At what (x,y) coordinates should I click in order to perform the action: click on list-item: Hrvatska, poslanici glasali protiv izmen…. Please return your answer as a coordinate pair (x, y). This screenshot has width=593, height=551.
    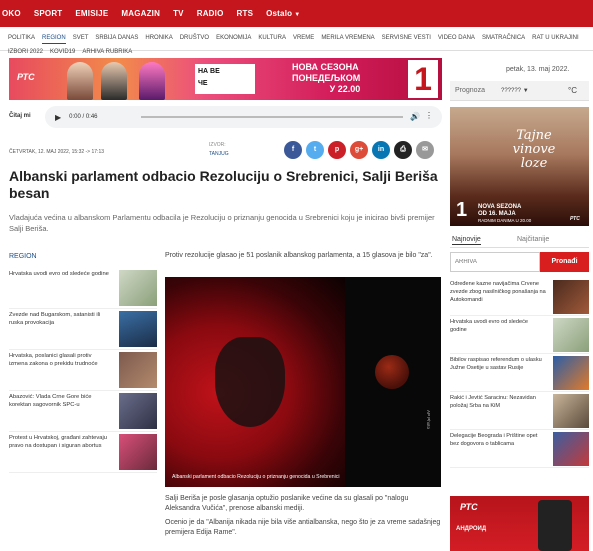
    Looking at the image, I should click on (83, 370).